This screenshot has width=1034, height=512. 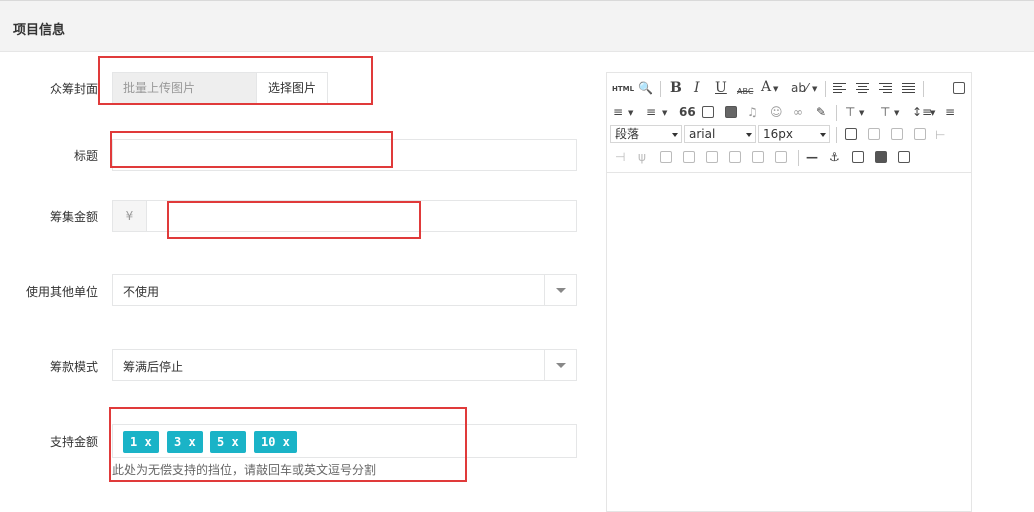 I want to click on emoji-icon: ☺, so click(x=776, y=112).